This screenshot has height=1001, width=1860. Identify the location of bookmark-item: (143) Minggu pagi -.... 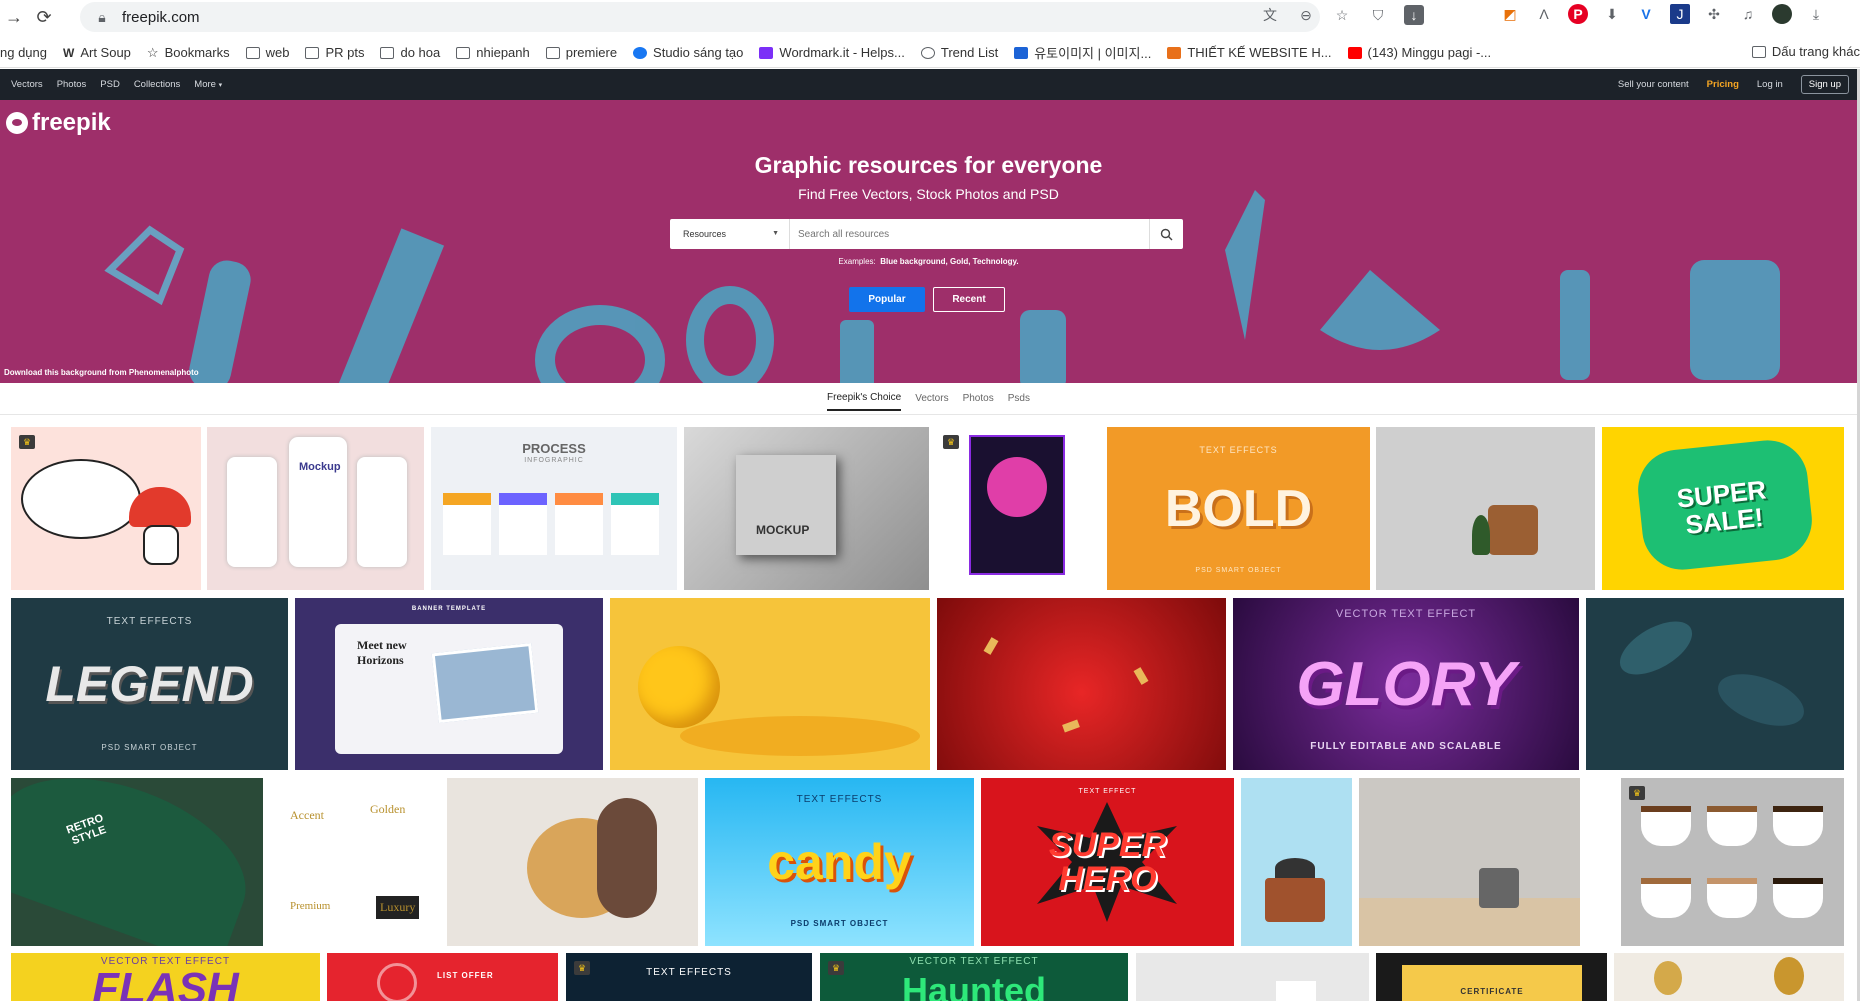
(1419, 52).